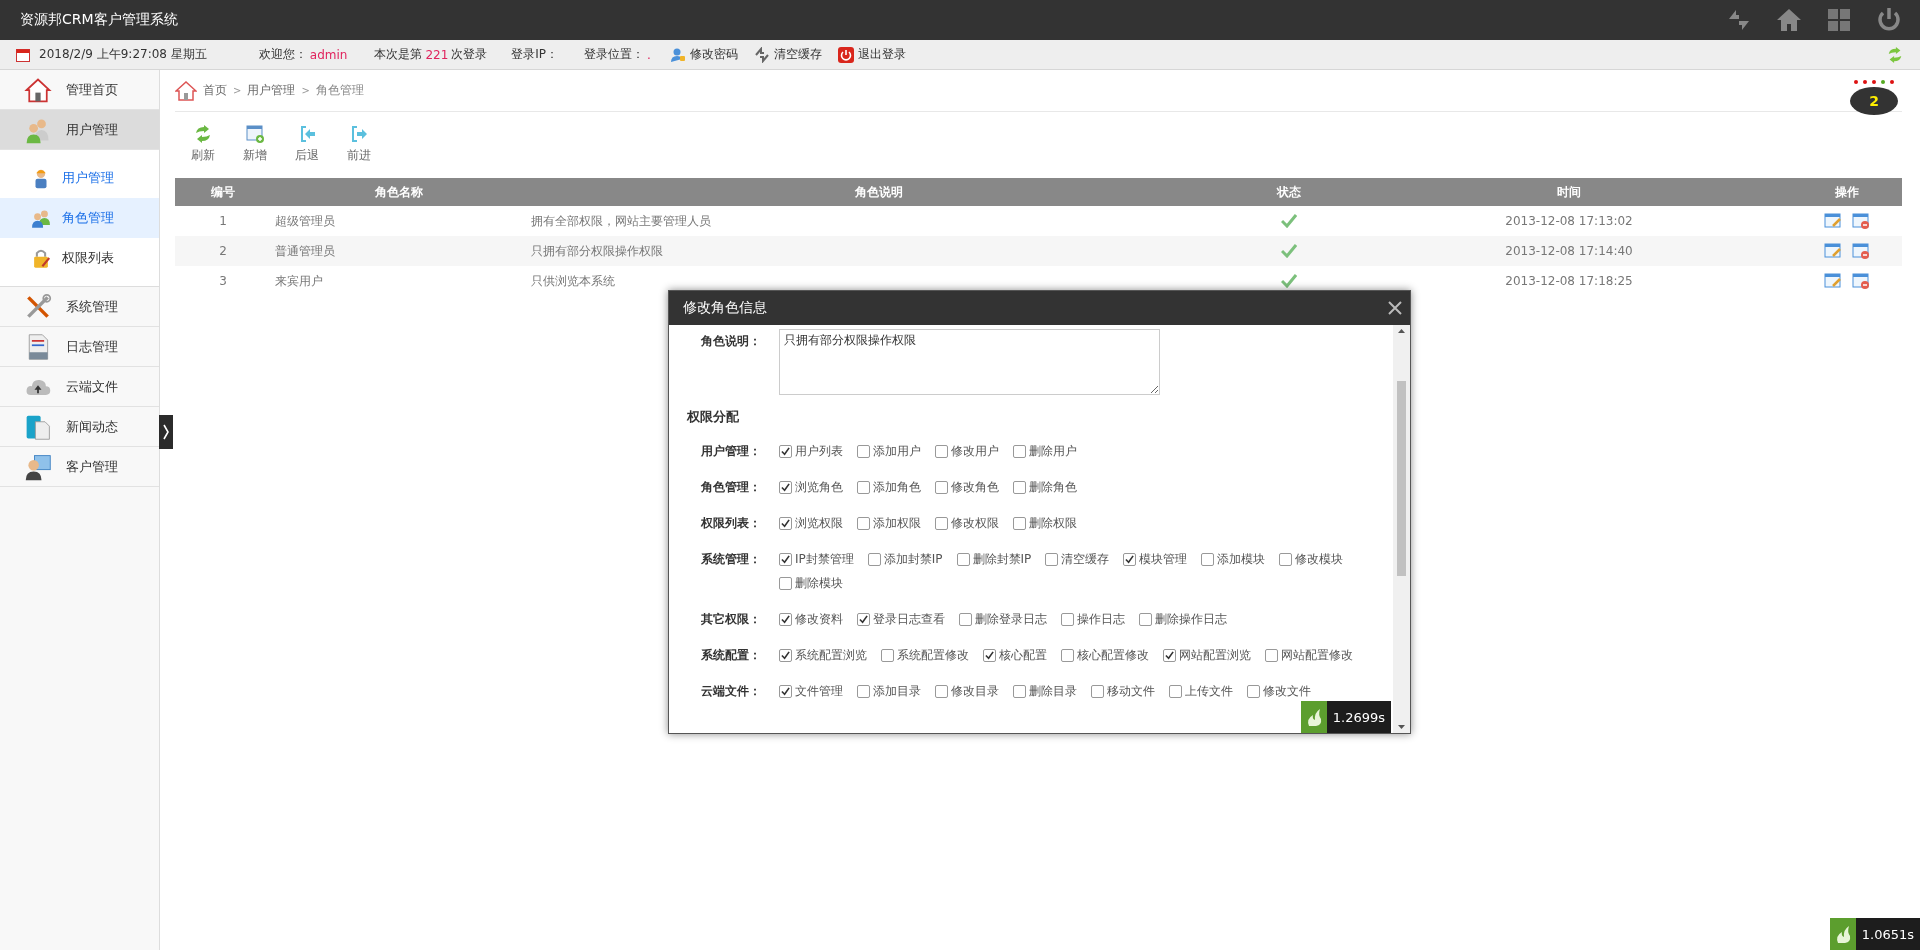  What do you see at coordinates (573, 281) in the screenshot?
I see `table-cell-text: 只供浏览本系统` at bounding box center [573, 281].